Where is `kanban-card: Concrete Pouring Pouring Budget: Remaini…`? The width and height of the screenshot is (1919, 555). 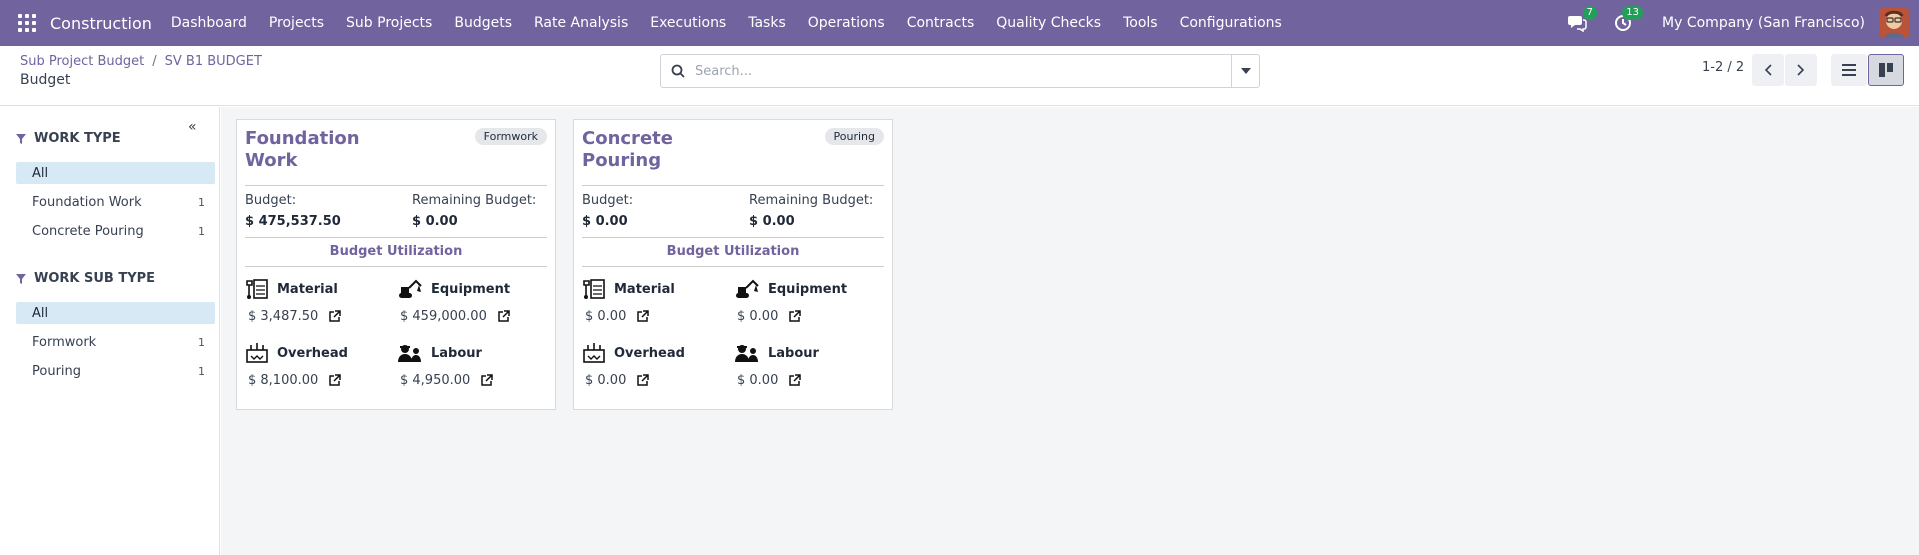
kanban-card: Concrete Pouring Pouring Budget: Remaini… is located at coordinates (733, 264).